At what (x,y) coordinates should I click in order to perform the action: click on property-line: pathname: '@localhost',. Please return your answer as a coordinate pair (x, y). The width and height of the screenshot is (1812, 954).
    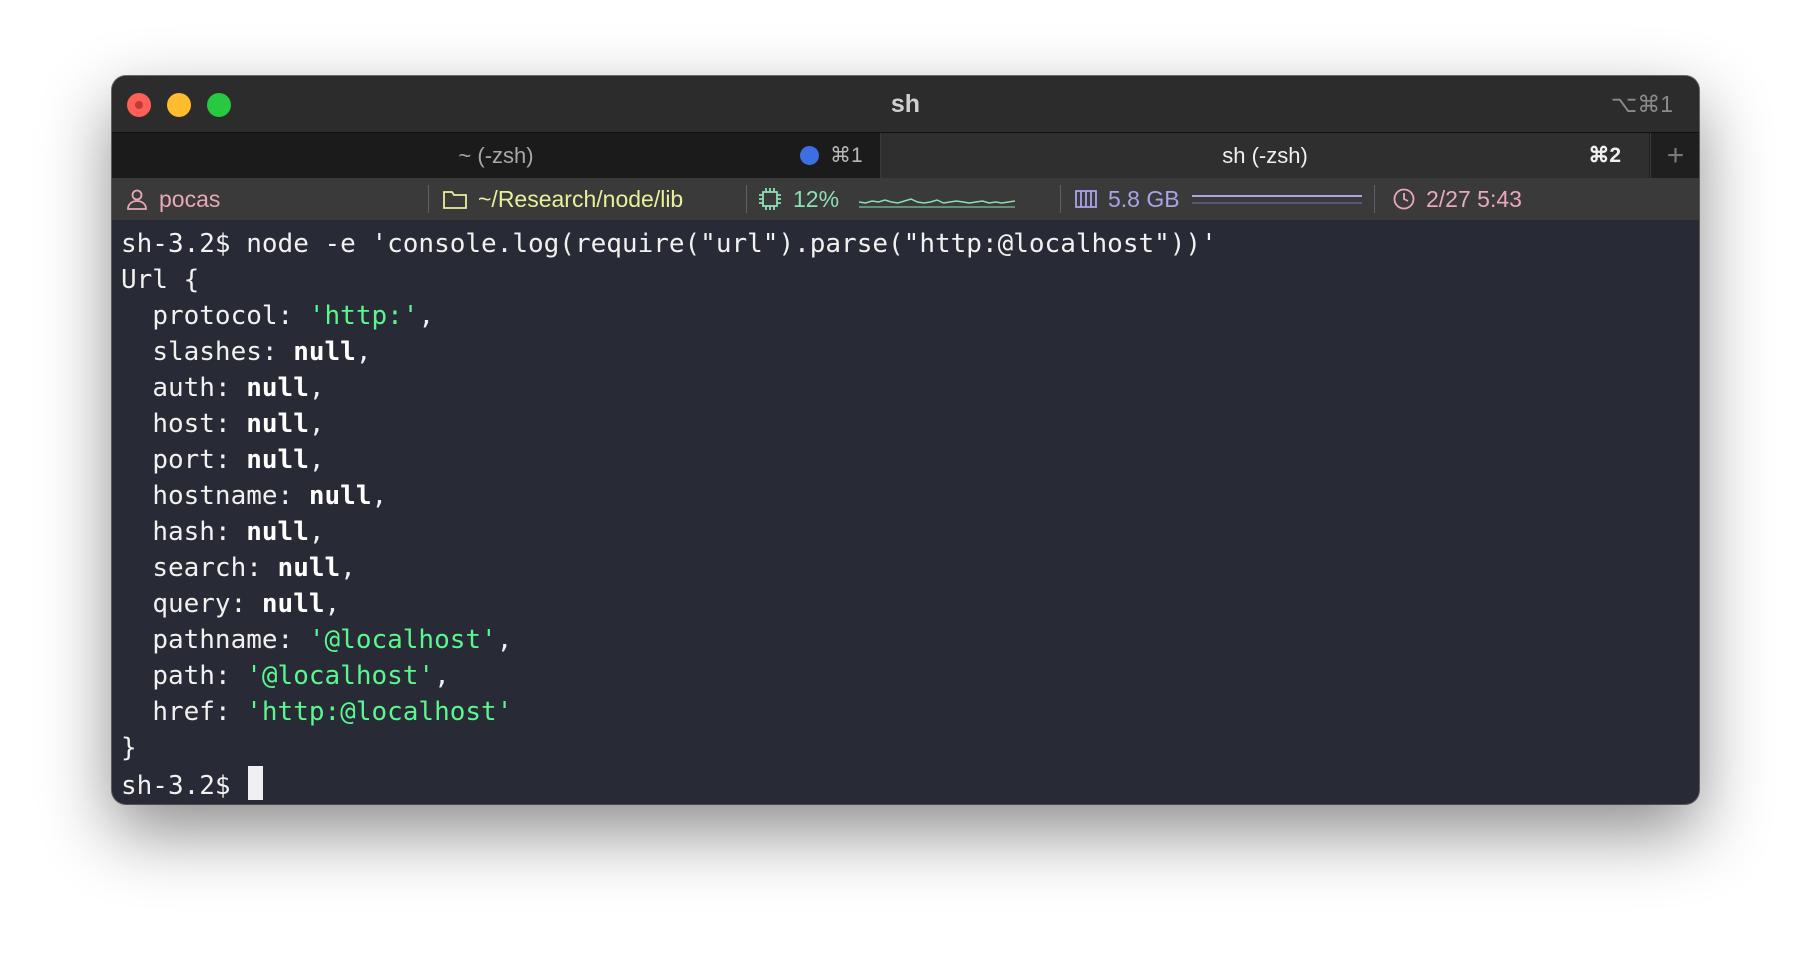
    Looking at the image, I should click on (332, 640).